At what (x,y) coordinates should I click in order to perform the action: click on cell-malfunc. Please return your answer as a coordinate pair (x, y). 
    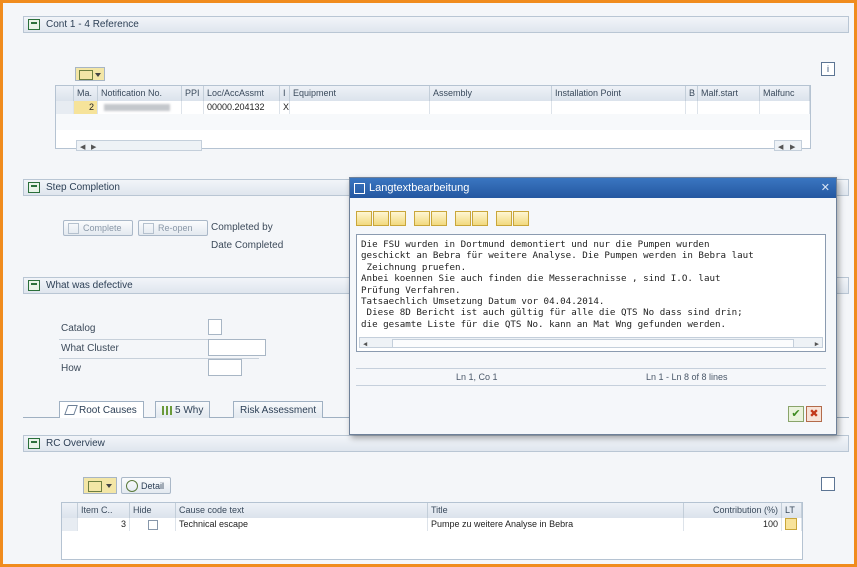
    Looking at the image, I should click on (785, 107).